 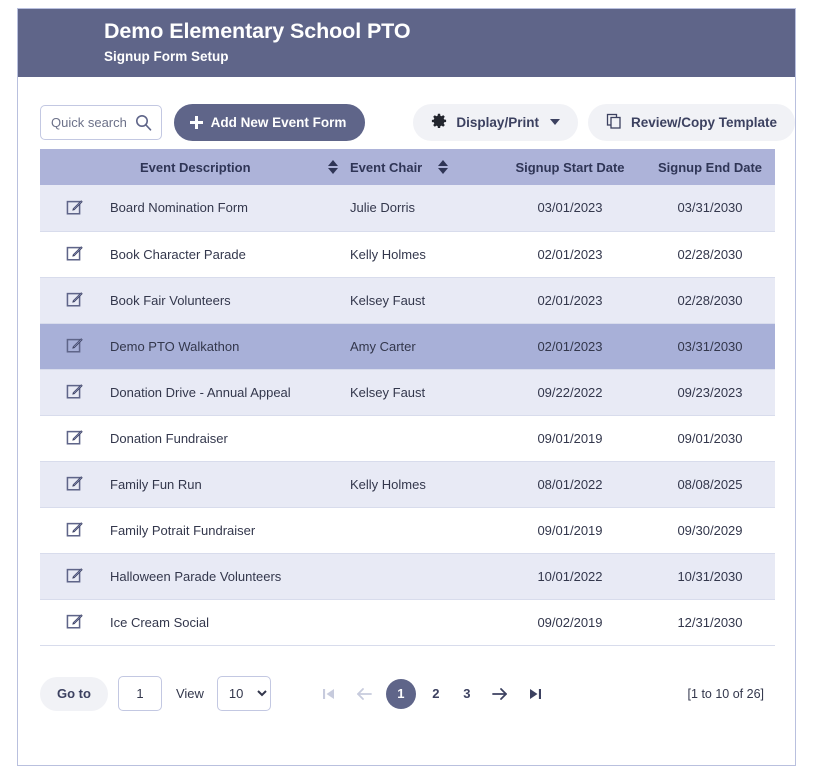 I want to click on rows-per-page-select: 102550100, so click(x=243, y=693).